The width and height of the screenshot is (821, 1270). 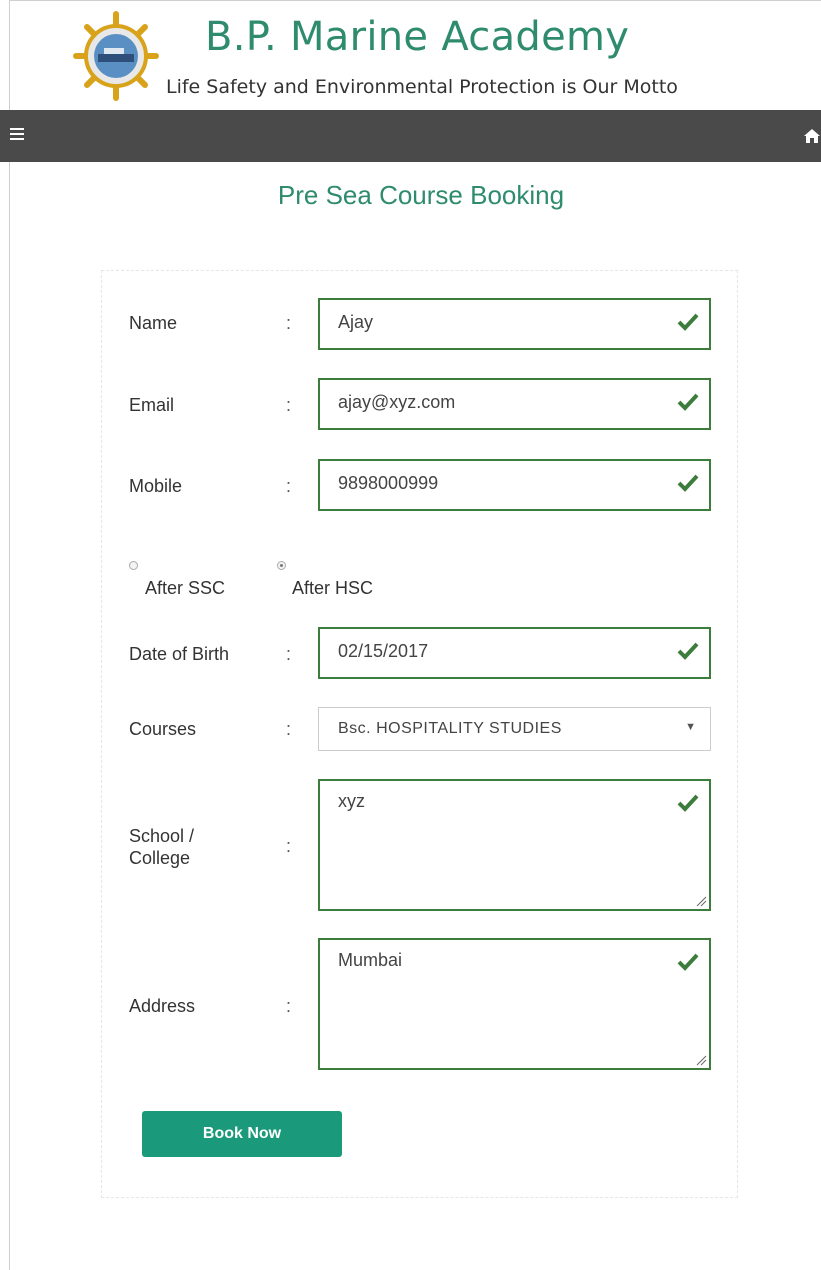 I want to click on address-textarea: Mumbai, so click(x=514, y=1004).